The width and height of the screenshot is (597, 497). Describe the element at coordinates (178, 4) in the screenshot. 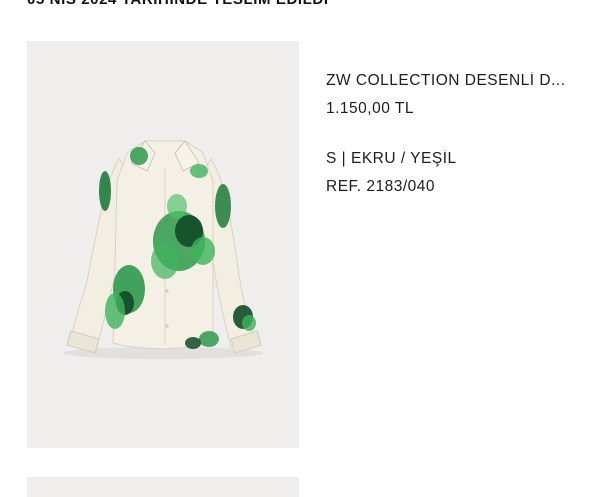

I see `delivery-status: 05 NİS 2024 TARİHİNDE TESLİM EDİLDİ` at that location.